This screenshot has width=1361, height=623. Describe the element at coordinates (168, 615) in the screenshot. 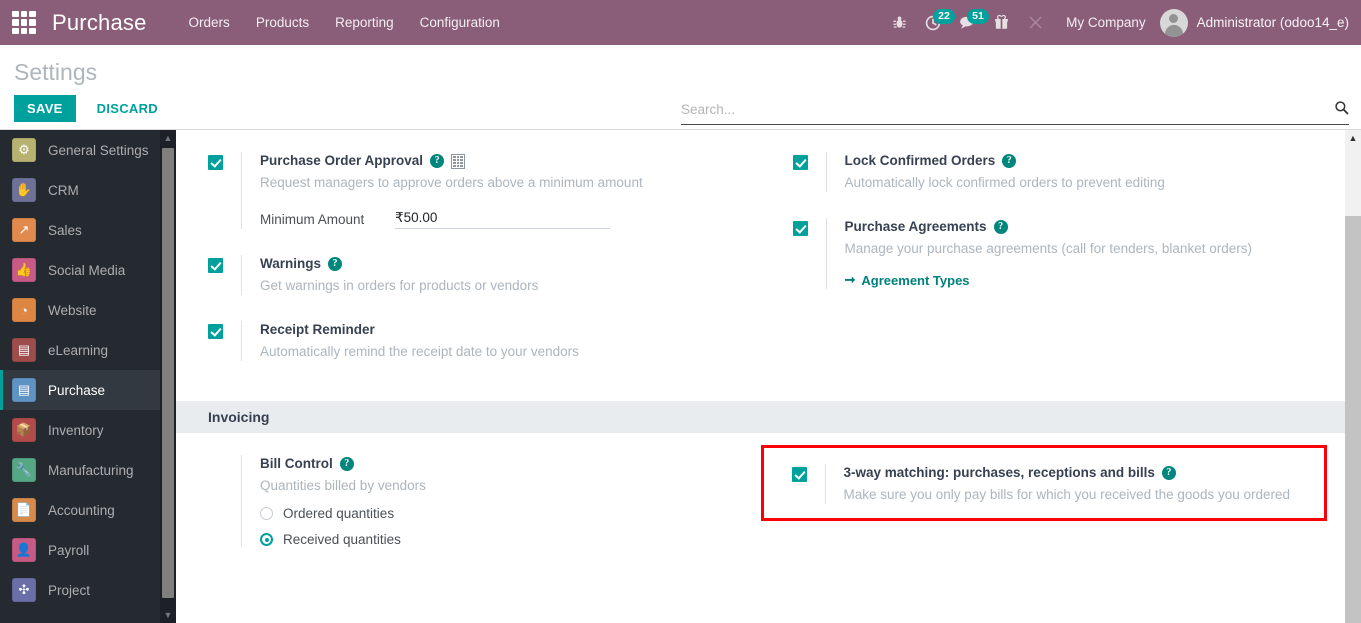

I see `chevron-down-icon: ▼` at that location.